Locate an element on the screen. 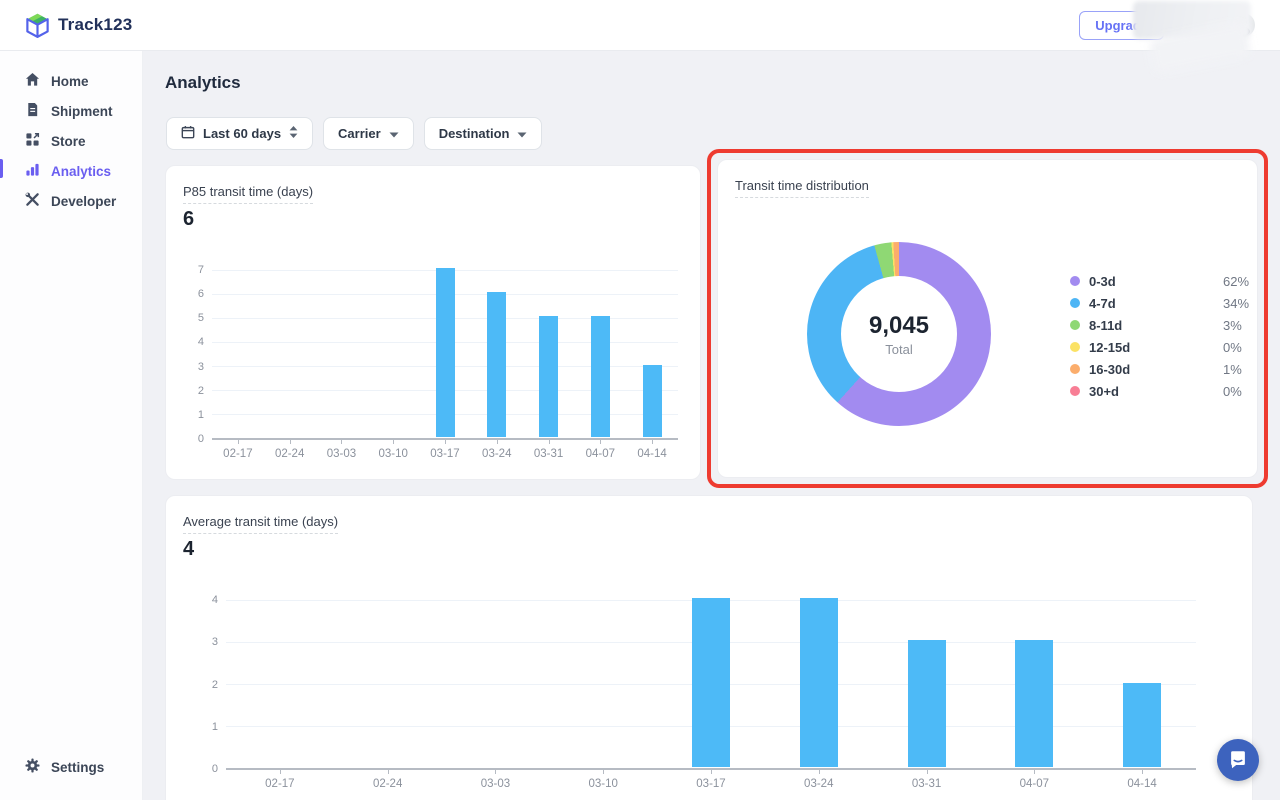  bar-chart-icon is located at coordinates (32, 171).